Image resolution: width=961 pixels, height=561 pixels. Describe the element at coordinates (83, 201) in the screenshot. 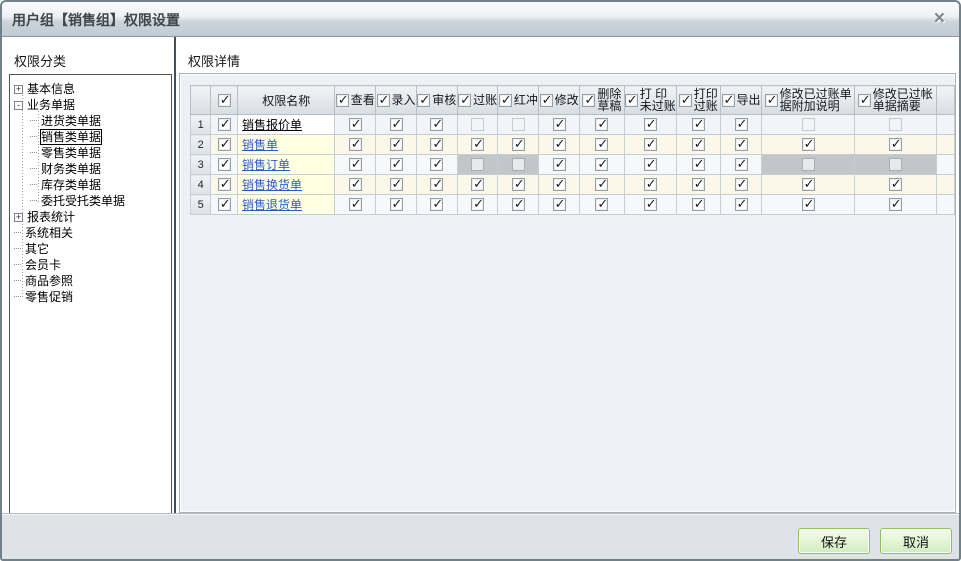

I see `tree-item-label: 委托受托类单据` at that location.